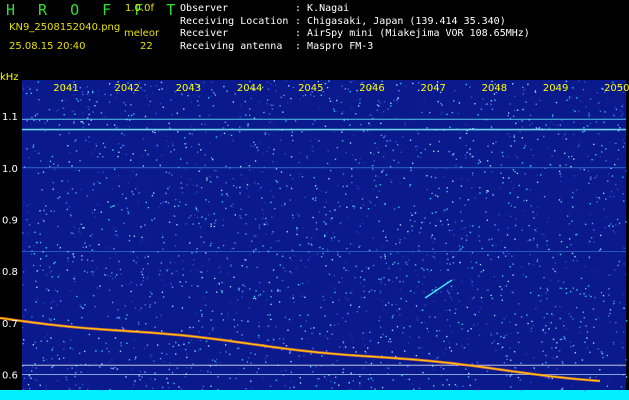 The width and height of the screenshot is (629, 400). Describe the element at coordinates (301, 34) in the screenshot. I see `station-sep: :` at that location.